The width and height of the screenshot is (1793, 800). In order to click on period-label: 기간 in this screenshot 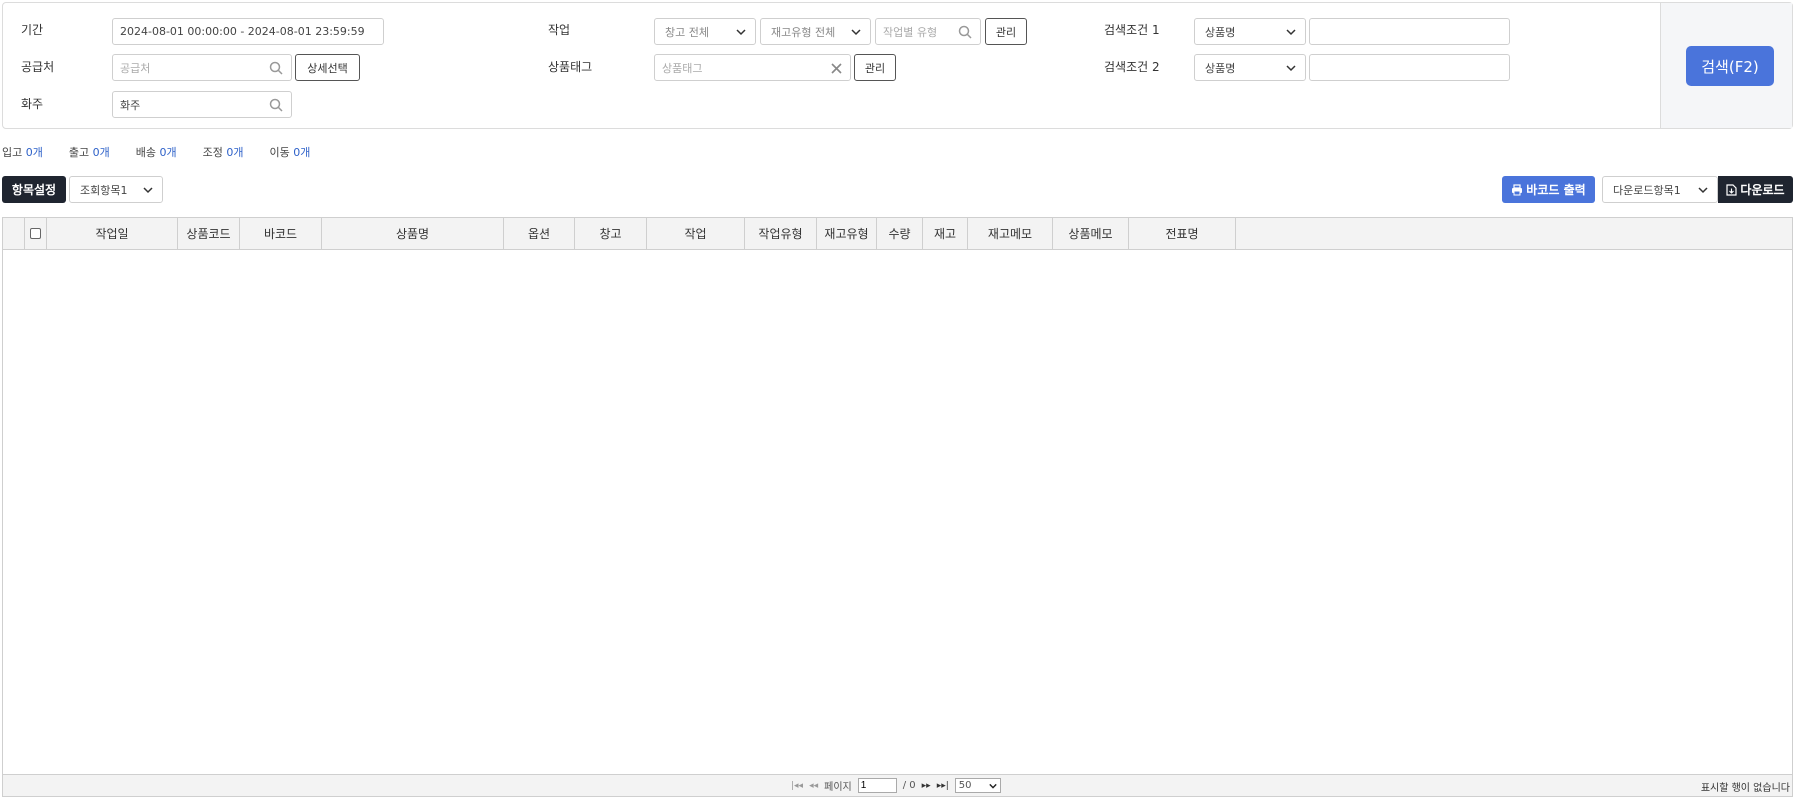, I will do `click(32, 30)`.